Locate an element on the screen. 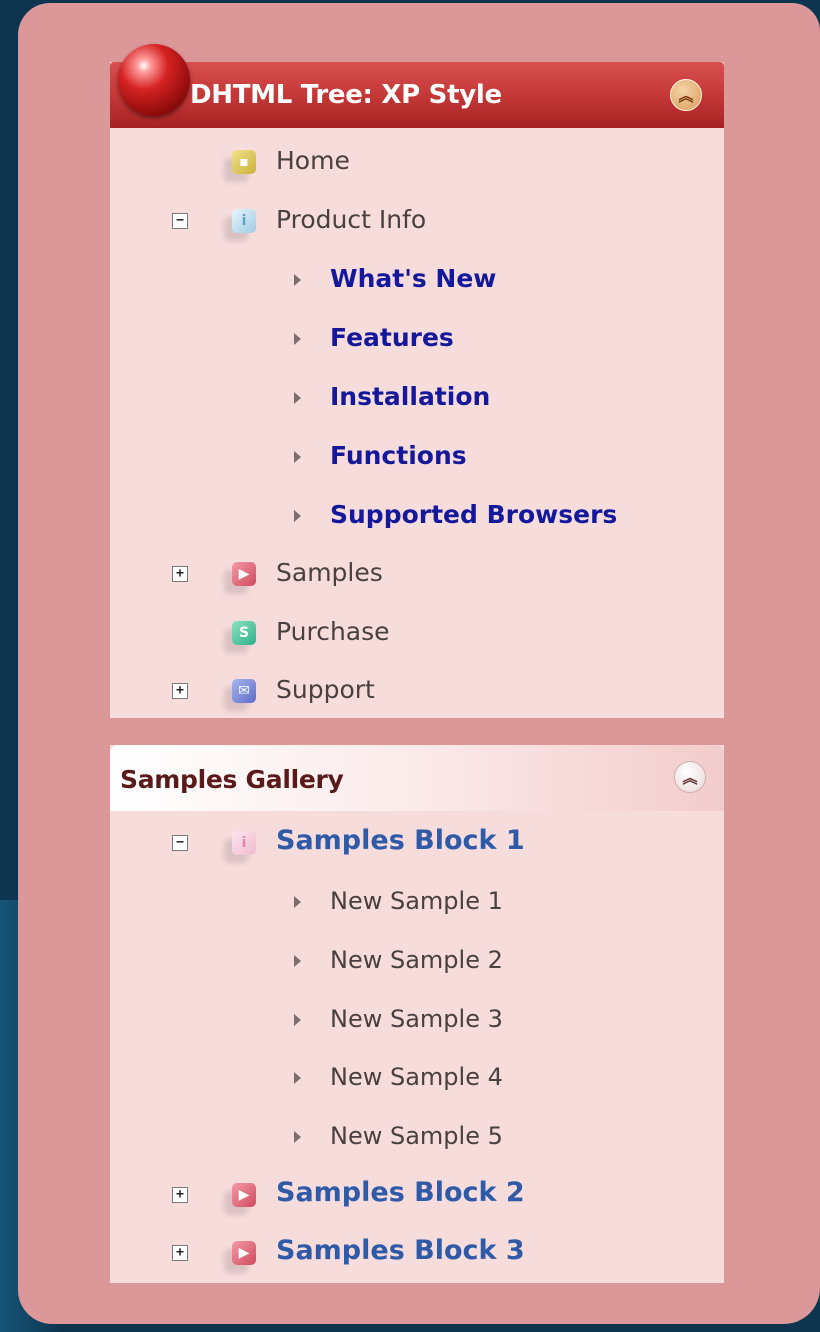 This screenshot has height=1332, width=820. dollar-icon: S is located at coordinates (244, 633).